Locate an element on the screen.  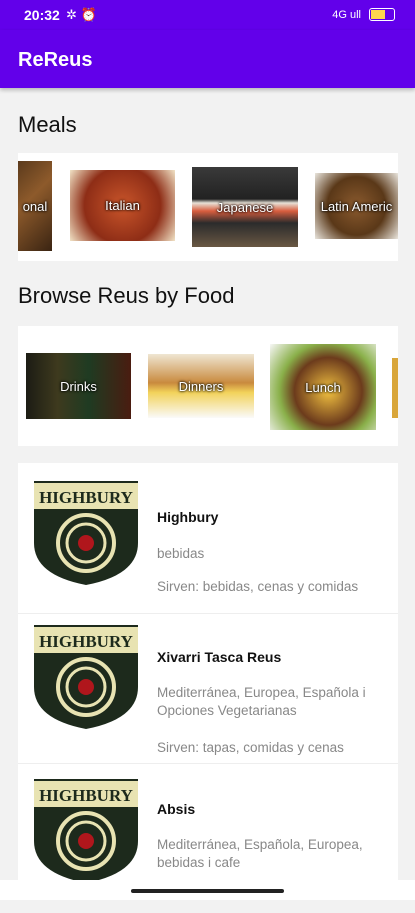
navigation-bar is located at coordinates (207, 890).